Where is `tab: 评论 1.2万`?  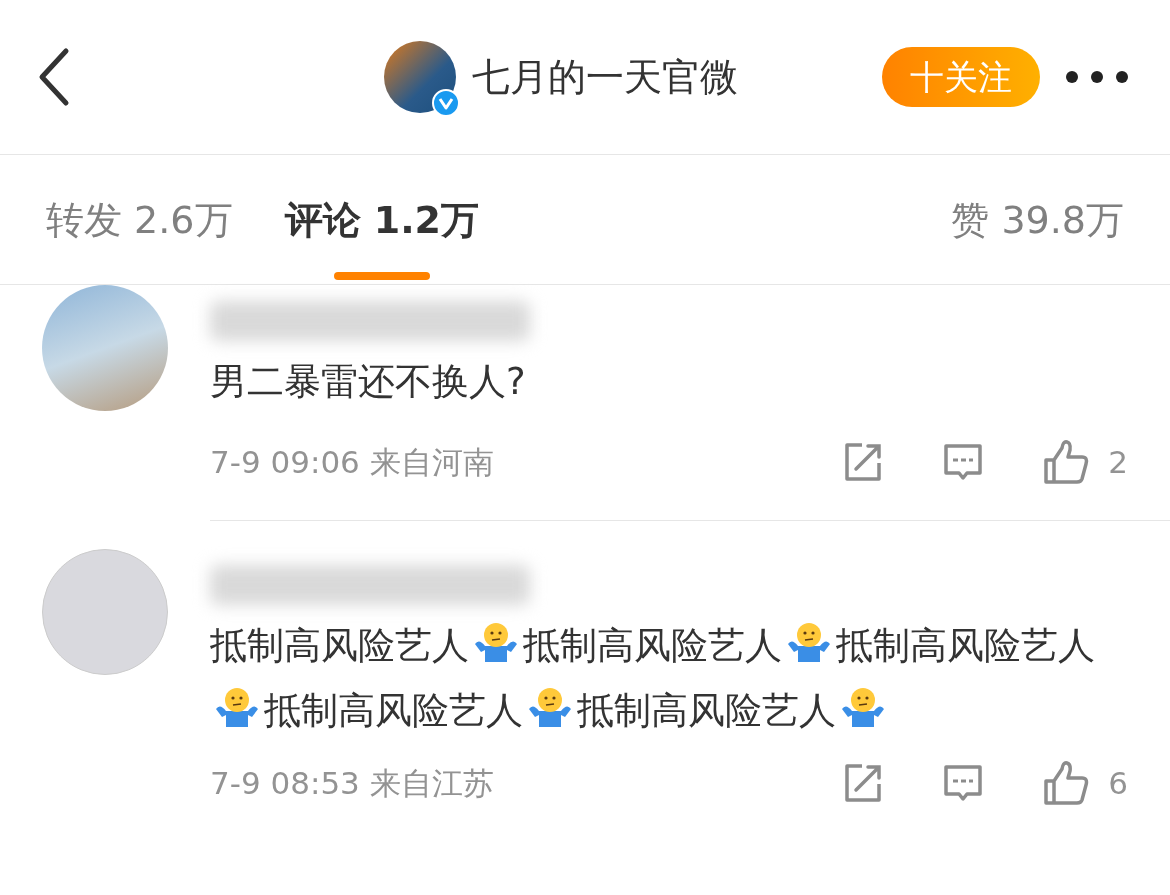
tab: 评论 1.2万 is located at coordinates (382, 219).